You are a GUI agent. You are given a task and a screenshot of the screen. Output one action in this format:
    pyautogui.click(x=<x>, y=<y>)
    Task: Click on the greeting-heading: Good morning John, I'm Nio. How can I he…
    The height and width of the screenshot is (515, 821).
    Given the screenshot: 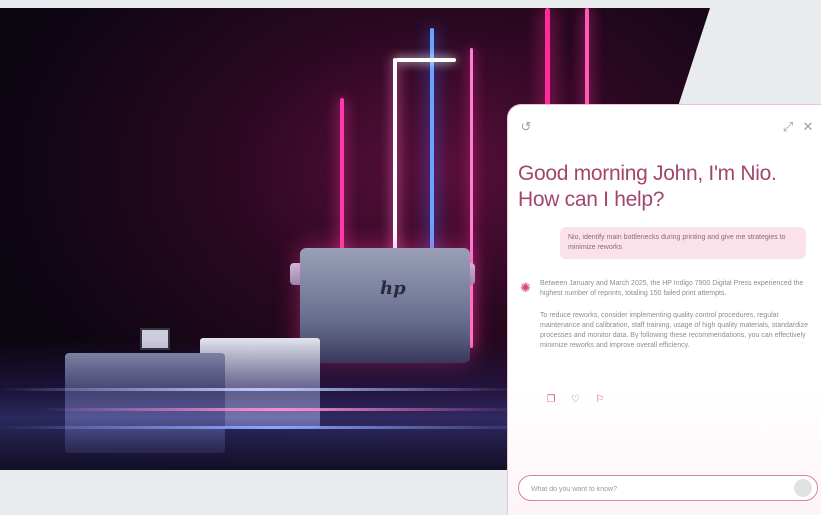 What is the action you would take?
    pyautogui.click(x=647, y=186)
    